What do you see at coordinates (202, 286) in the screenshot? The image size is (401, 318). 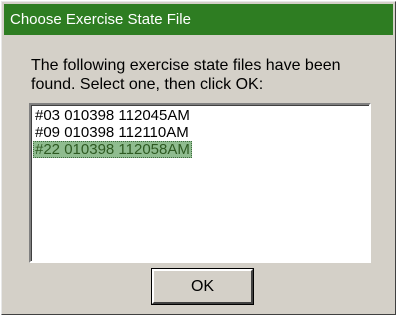 I see `ok-button: OK` at bounding box center [202, 286].